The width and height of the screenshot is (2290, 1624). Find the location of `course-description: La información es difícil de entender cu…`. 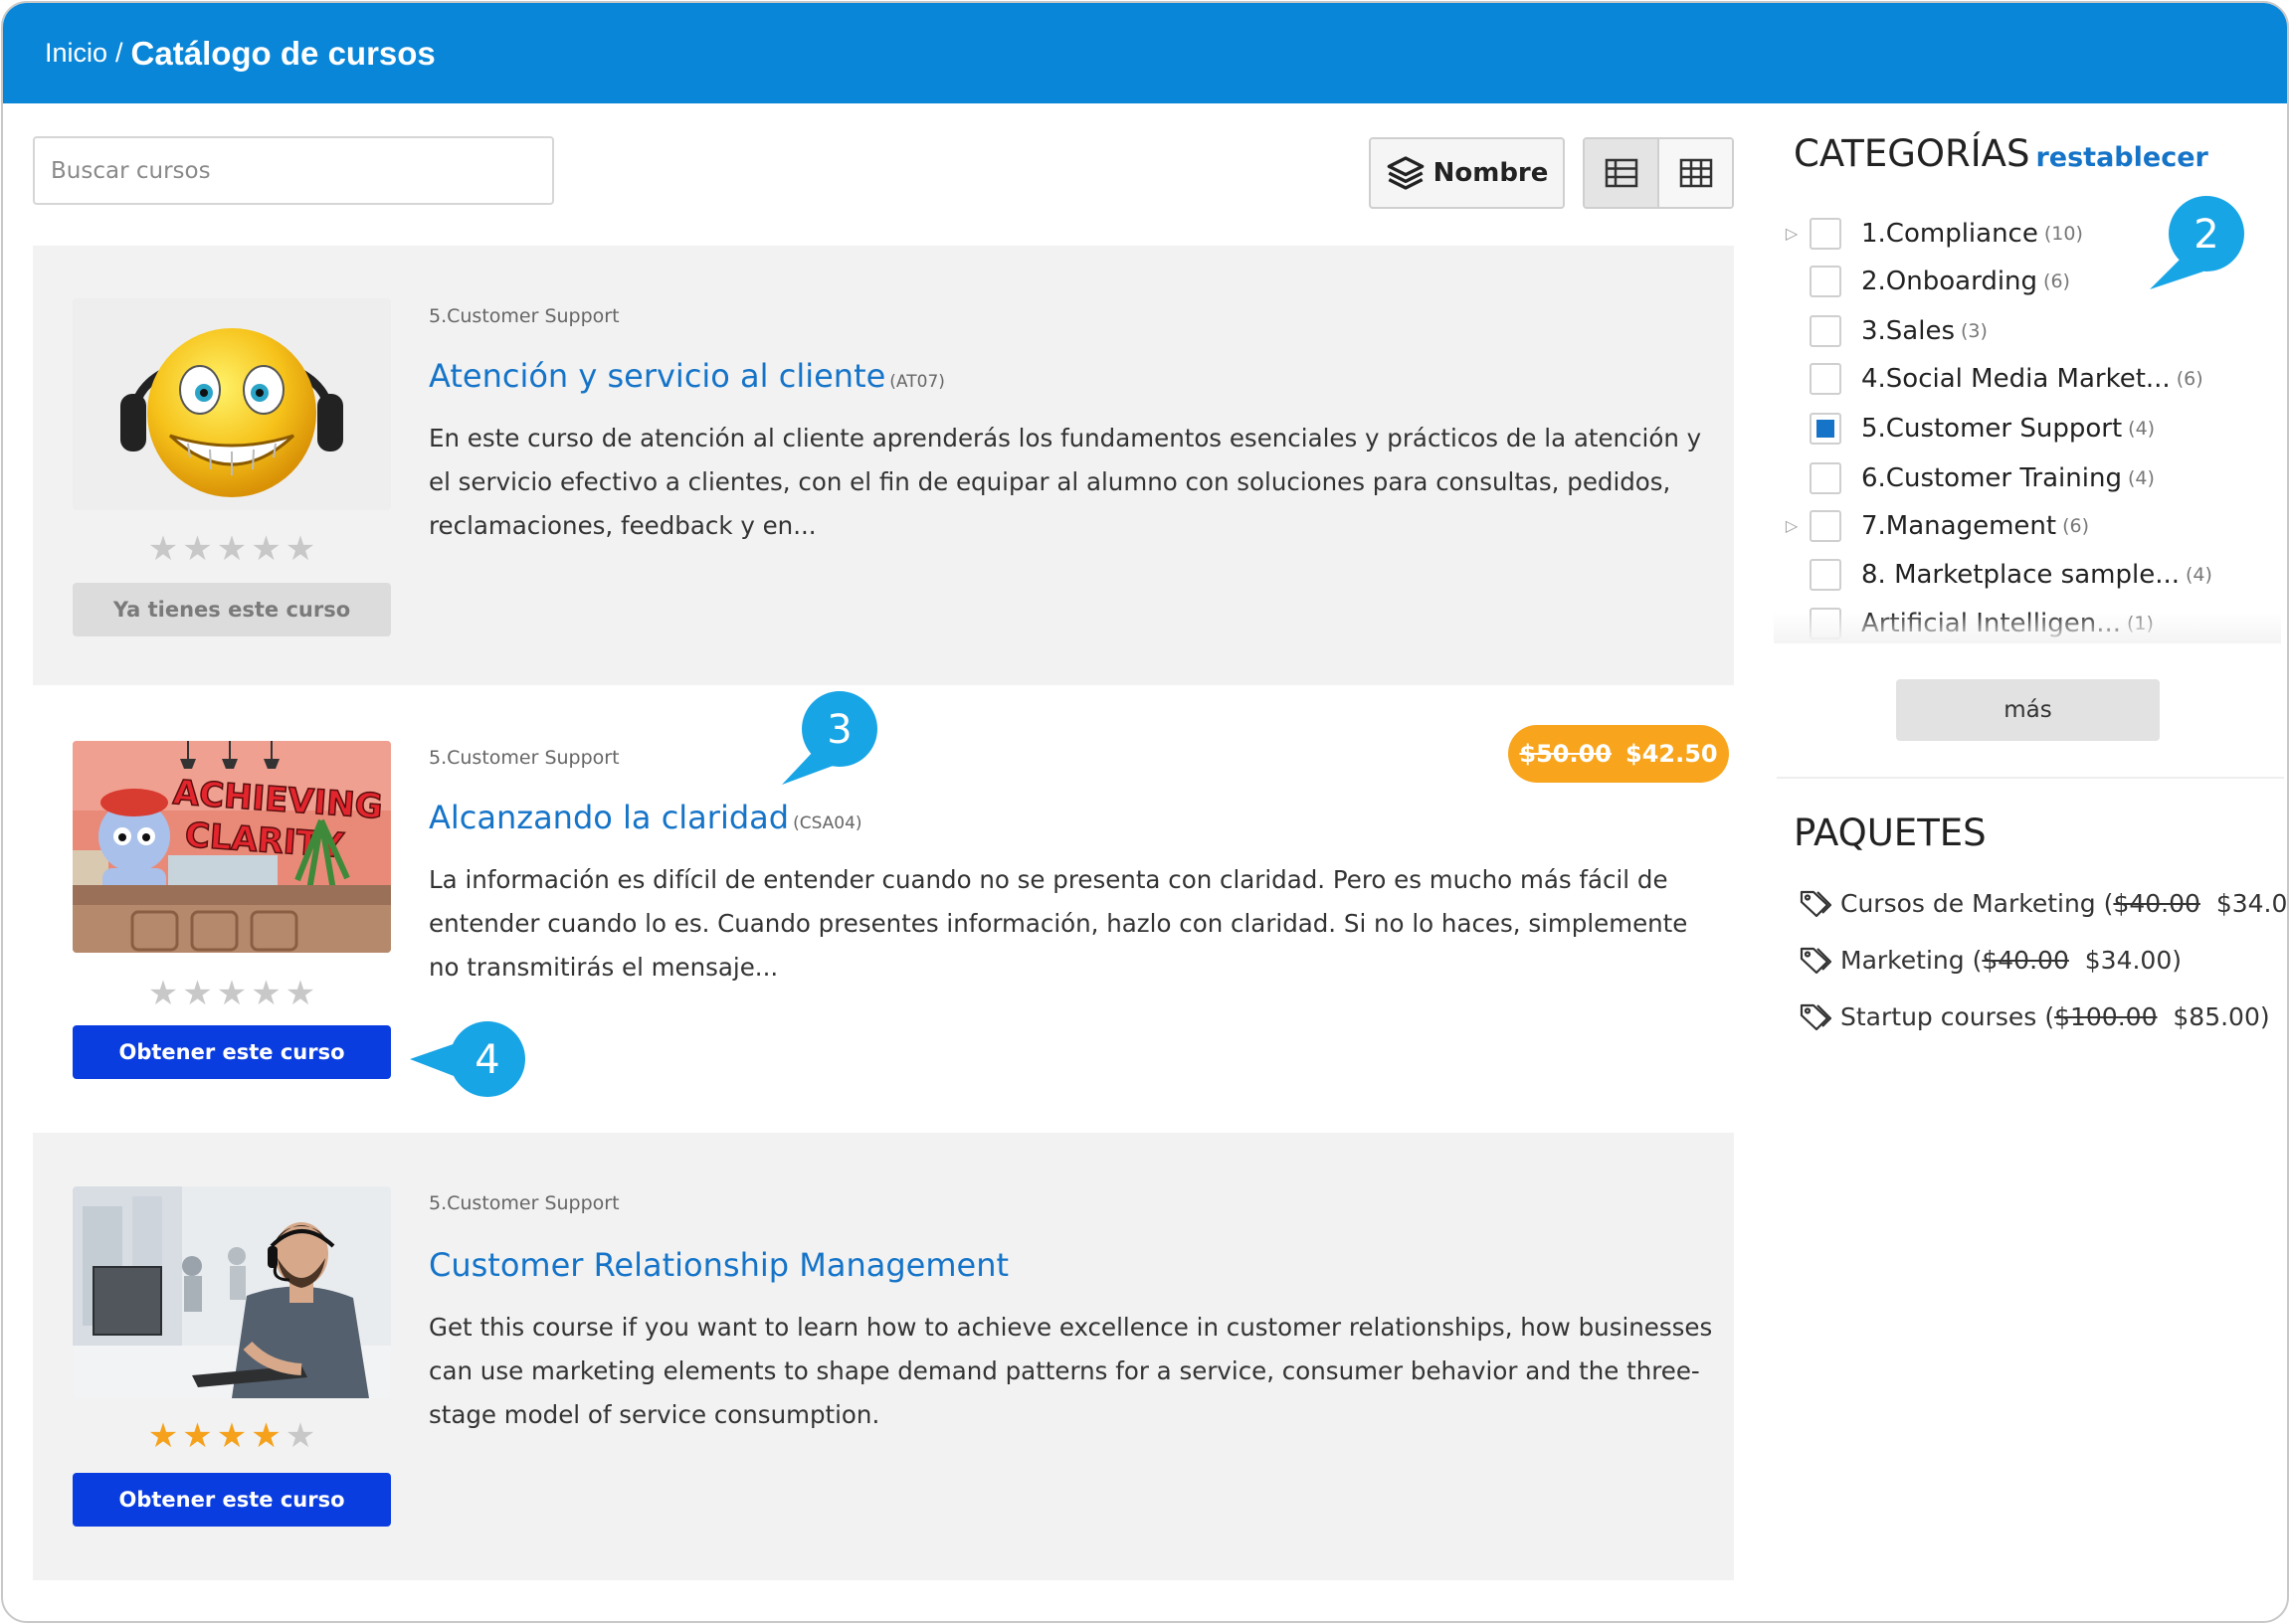

course-description: La información es difícil de entender cu… is located at coordinates (1058, 923).